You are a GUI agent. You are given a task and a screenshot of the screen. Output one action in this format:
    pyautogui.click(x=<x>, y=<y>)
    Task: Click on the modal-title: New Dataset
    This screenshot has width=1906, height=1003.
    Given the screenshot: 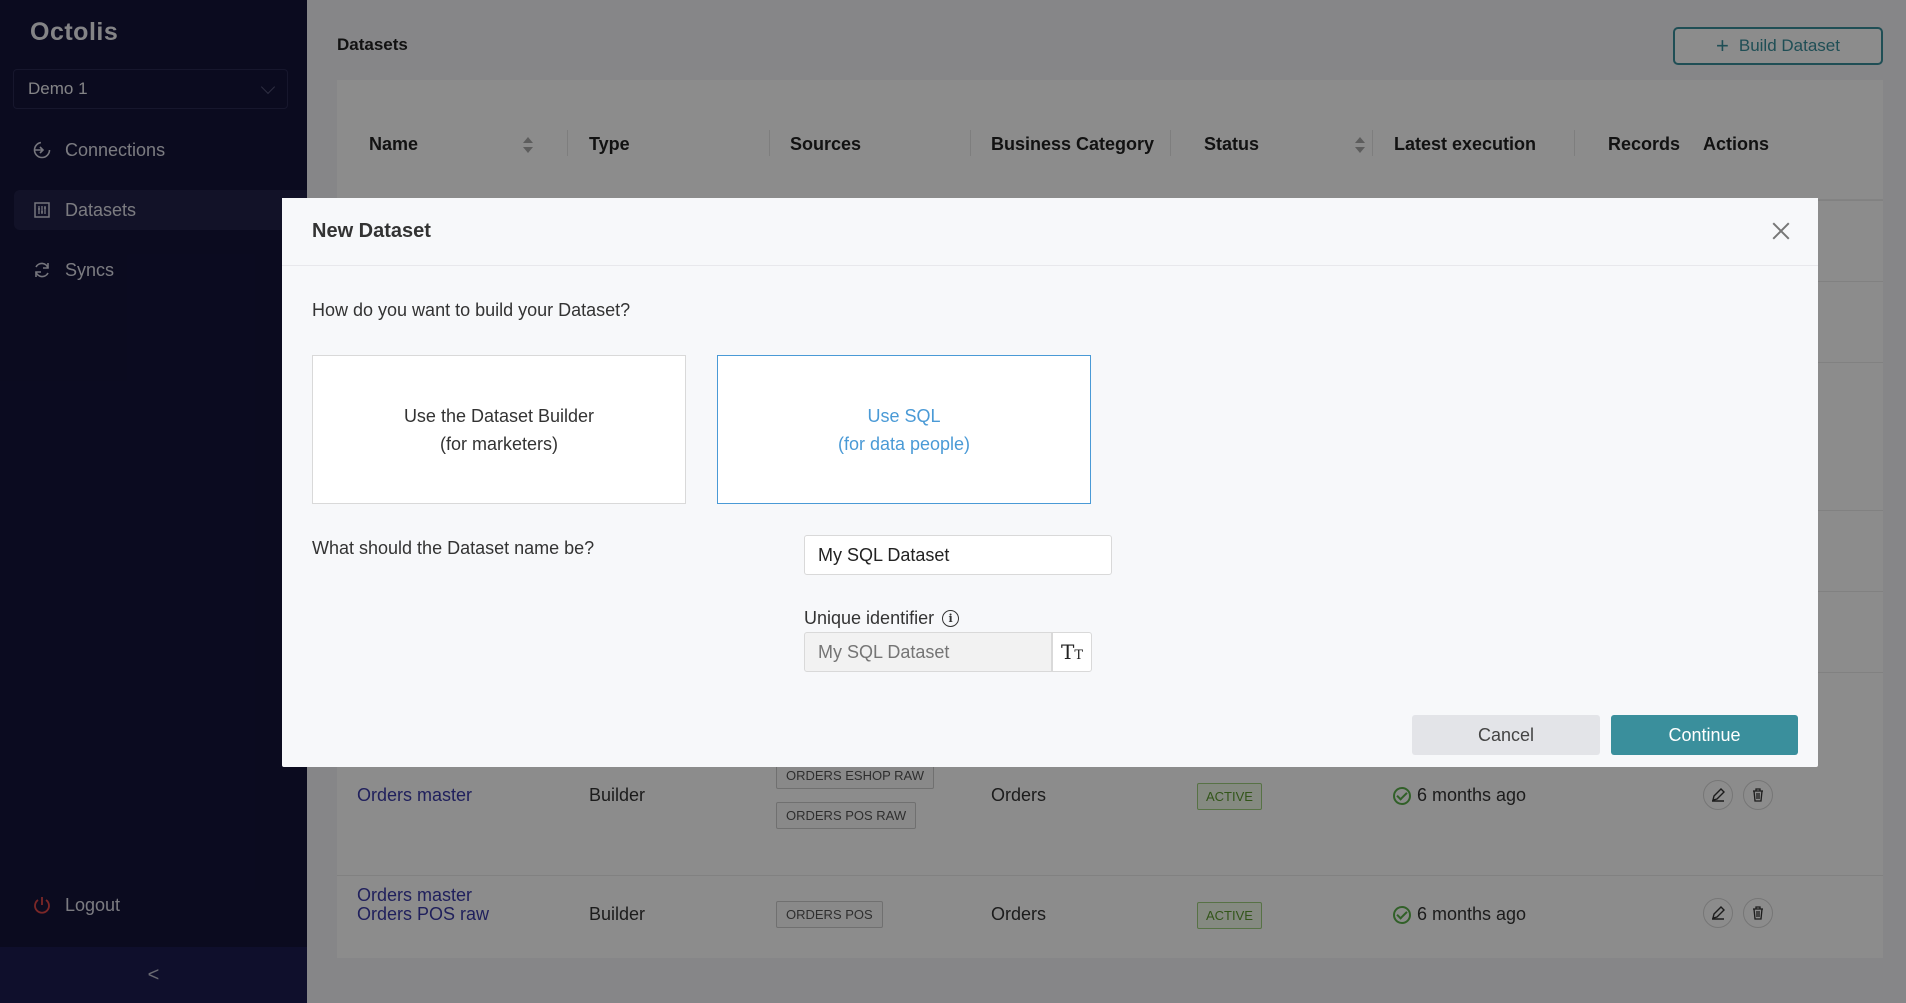 What is the action you would take?
    pyautogui.click(x=371, y=231)
    